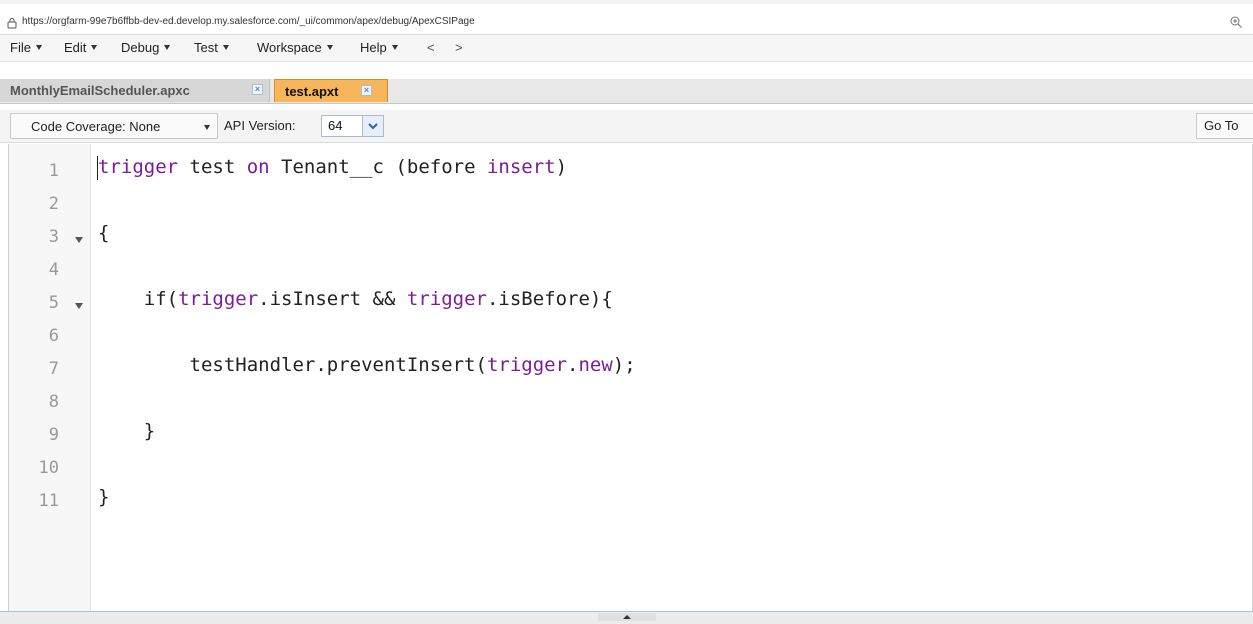 This screenshot has height=624, width=1253. What do you see at coordinates (1236, 22) in the screenshot?
I see `zoom-icon` at bounding box center [1236, 22].